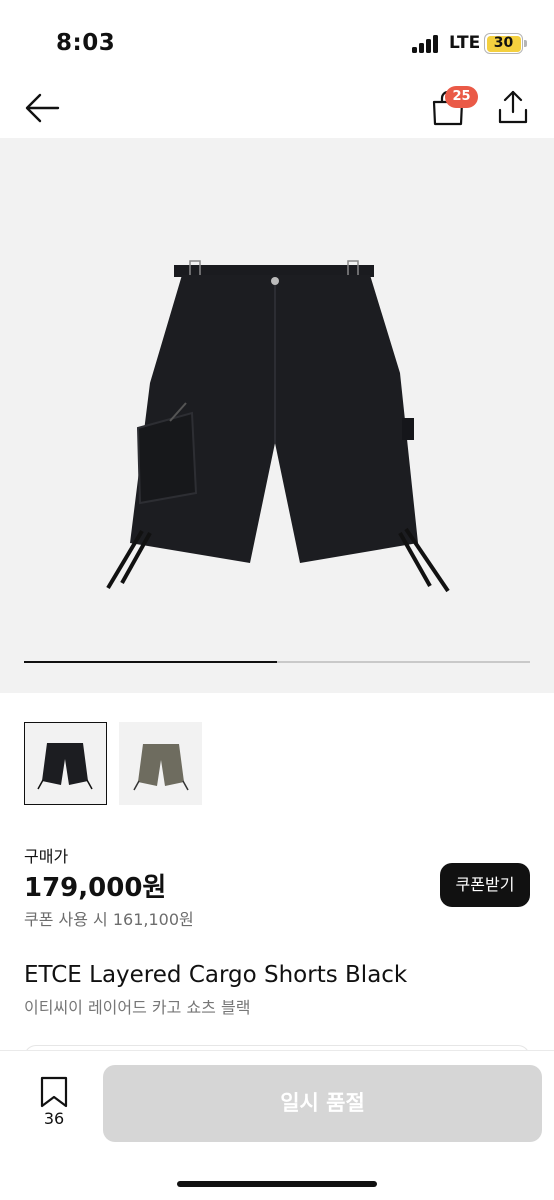 The image size is (554, 1200). I want to click on product-name: ETCE Layered Cargo Shorts Black, so click(216, 975).